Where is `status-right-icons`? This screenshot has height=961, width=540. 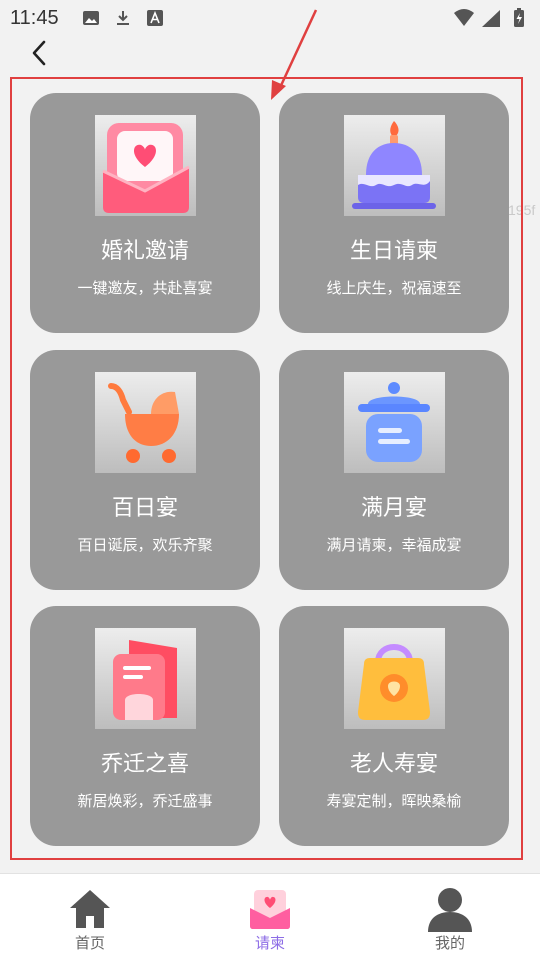 status-right-icons is located at coordinates (489, 17).